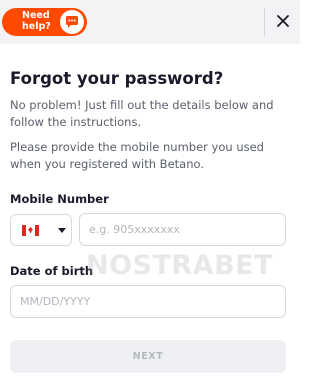 The image size is (320, 388). What do you see at coordinates (72, 22) in the screenshot?
I see `chat-bubble-icon` at bounding box center [72, 22].